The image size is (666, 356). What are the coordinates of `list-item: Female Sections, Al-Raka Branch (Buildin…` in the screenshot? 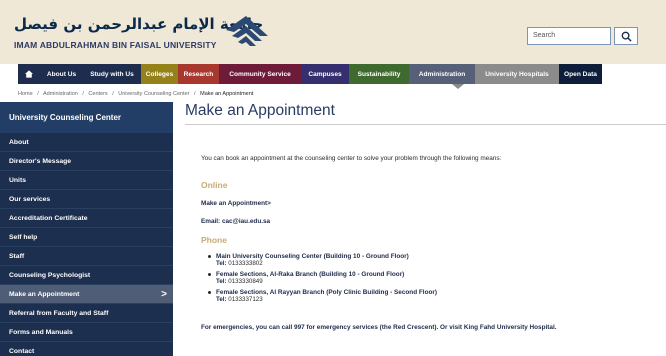 It's located at (322, 278).